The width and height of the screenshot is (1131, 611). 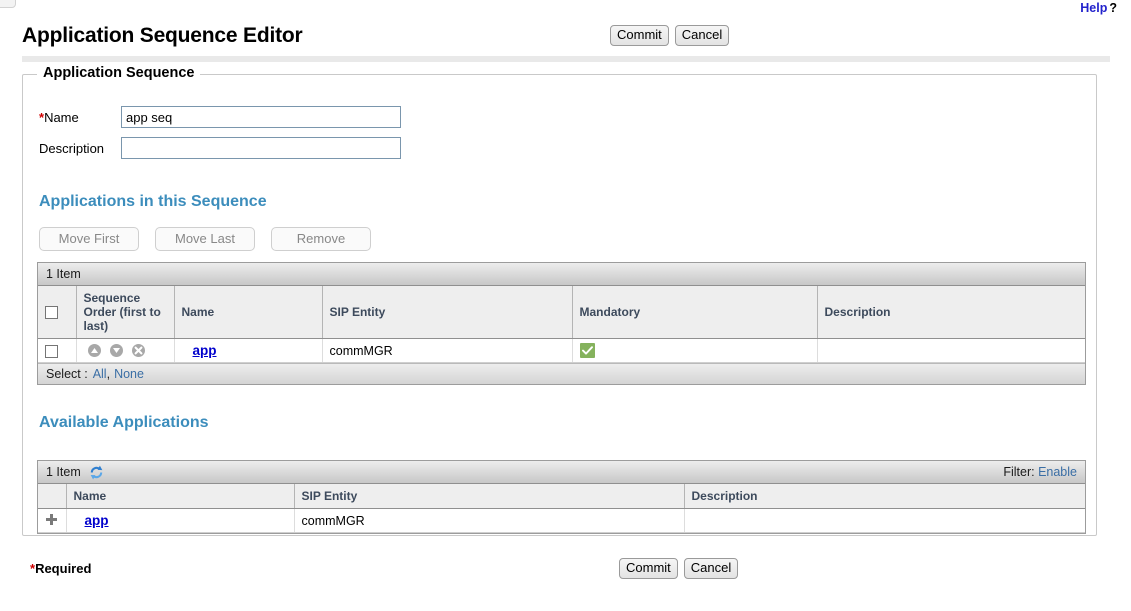 I want to click on description-label: Description, so click(x=72, y=148).